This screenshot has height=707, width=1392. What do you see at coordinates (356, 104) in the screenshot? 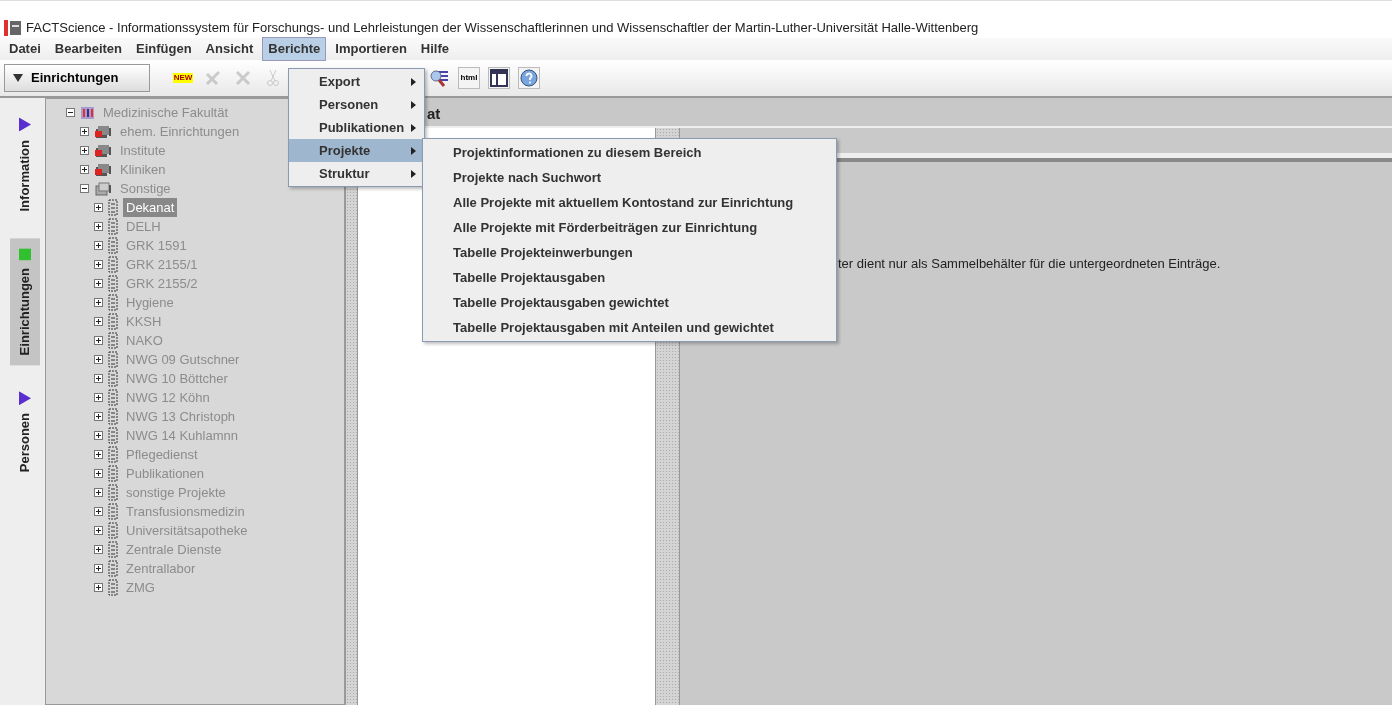
I see `menu-item: Personen` at bounding box center [356, 104].